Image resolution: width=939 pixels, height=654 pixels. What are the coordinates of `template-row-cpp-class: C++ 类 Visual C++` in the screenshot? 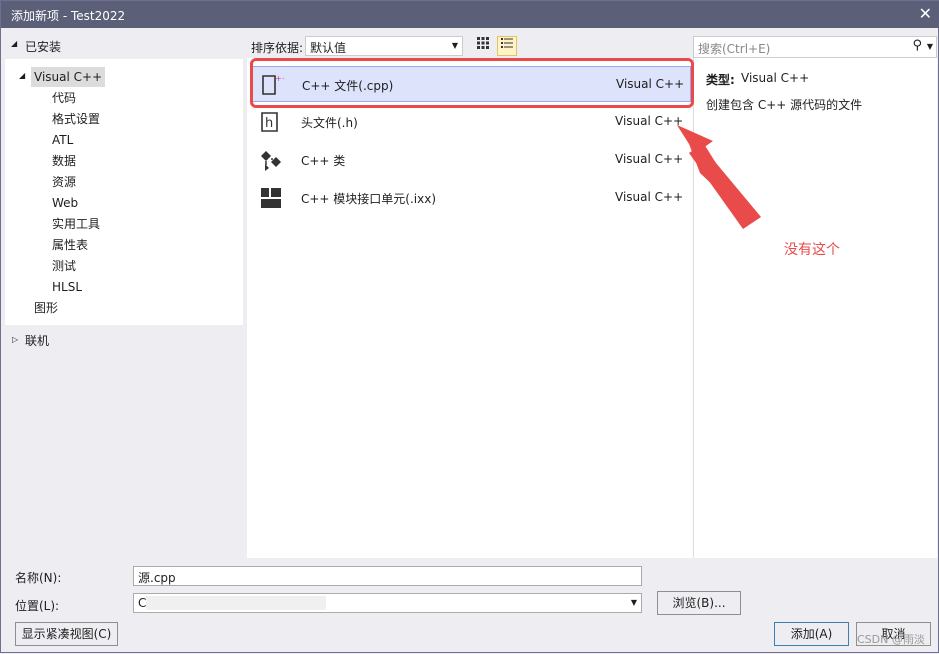 It's located at (471, 160).